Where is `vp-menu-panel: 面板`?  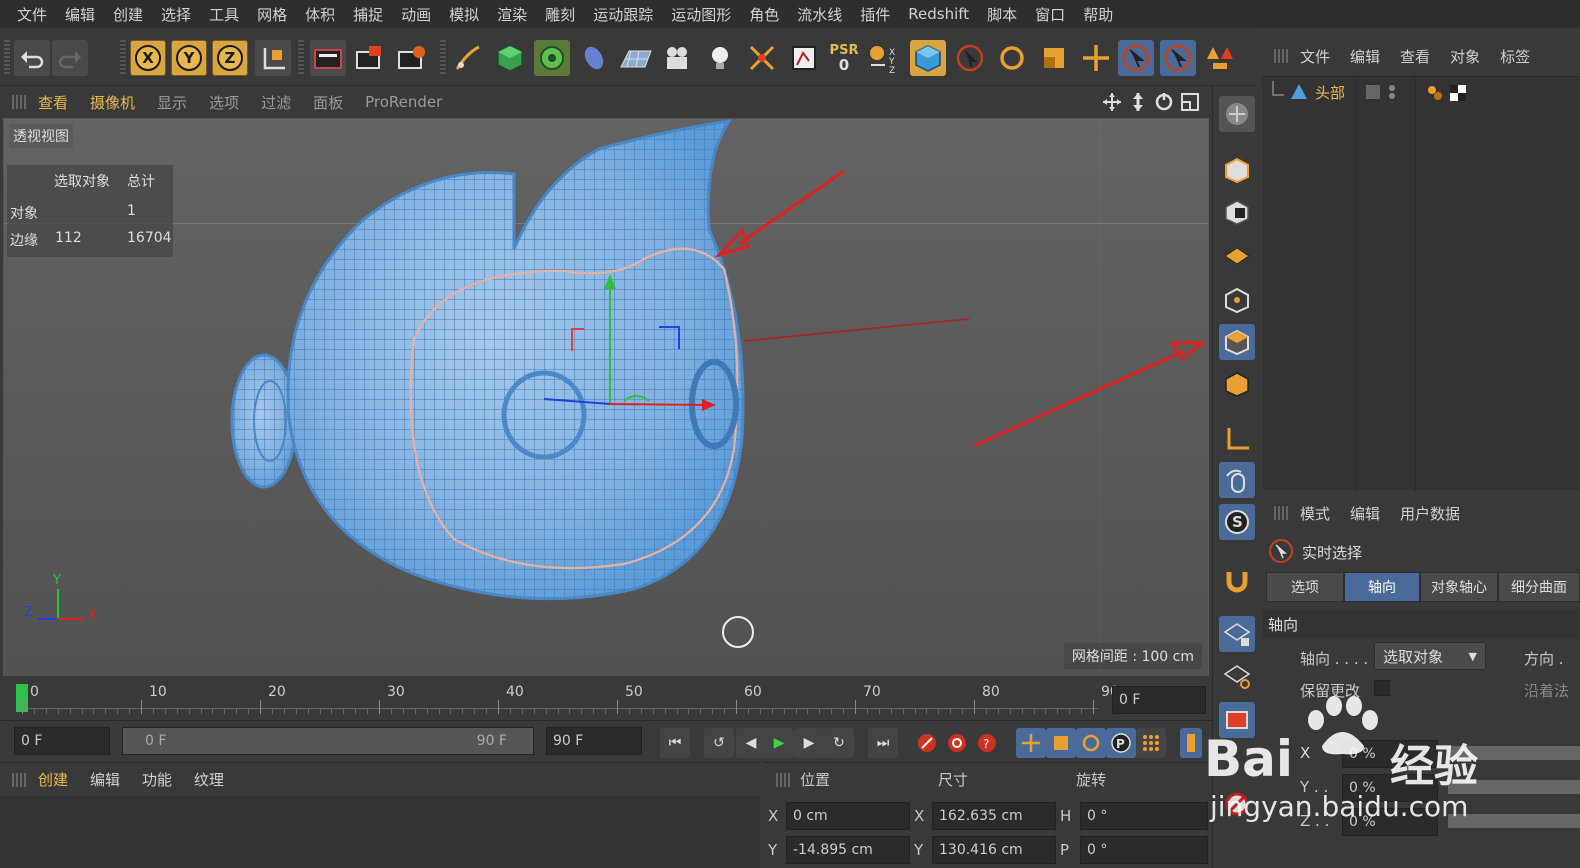
vp-menu-panel: 面板 is located at coordinates (328, 102).